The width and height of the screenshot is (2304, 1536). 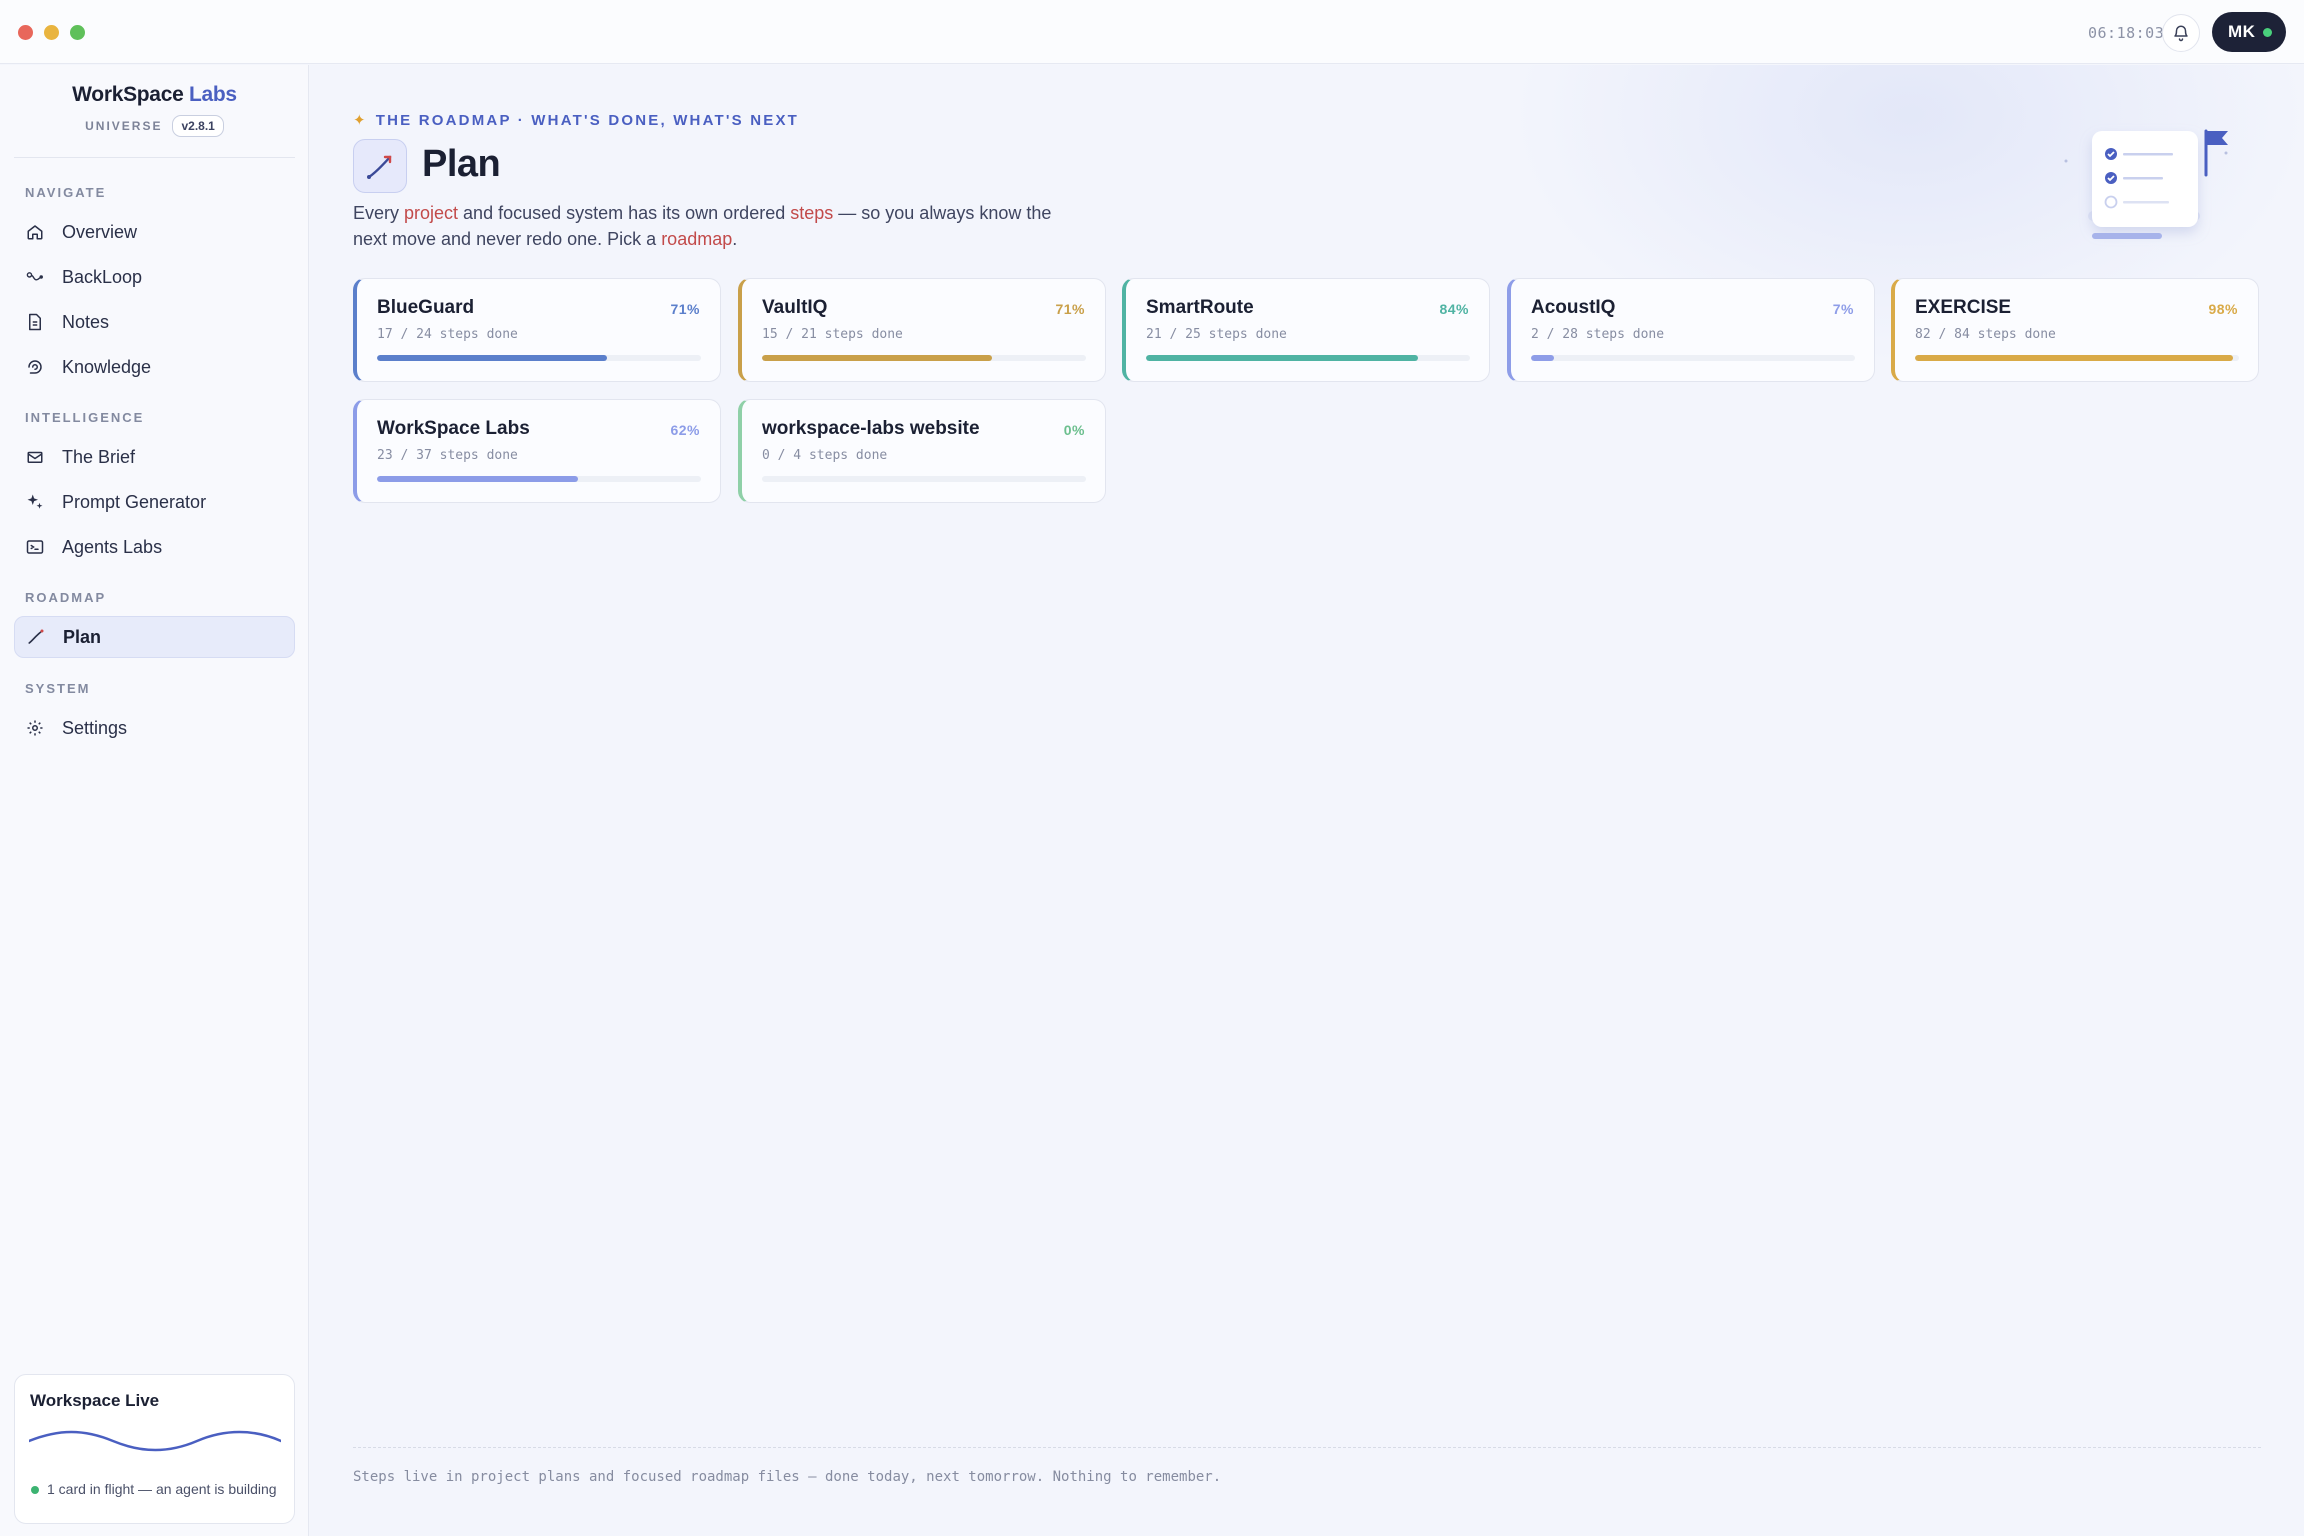 What do you see at coordinates (35, 232) in the screenshot?
I see `home-icon` at bounding box center [35, 232].